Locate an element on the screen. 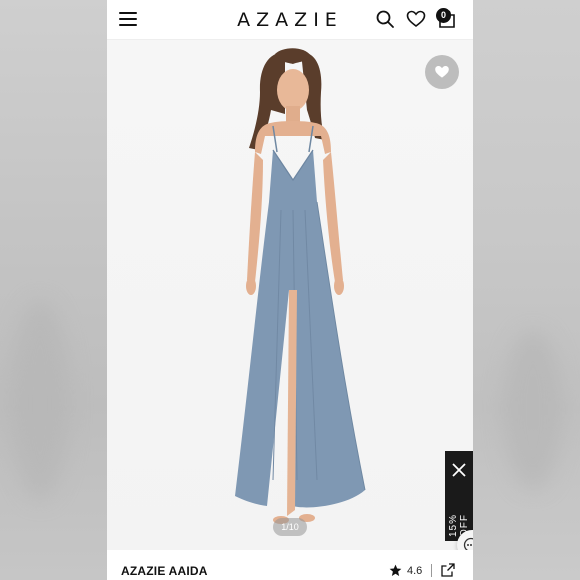 This screenshot has width=580, height=580. wishlist-heart-icon is located at coordinates (416, 19).